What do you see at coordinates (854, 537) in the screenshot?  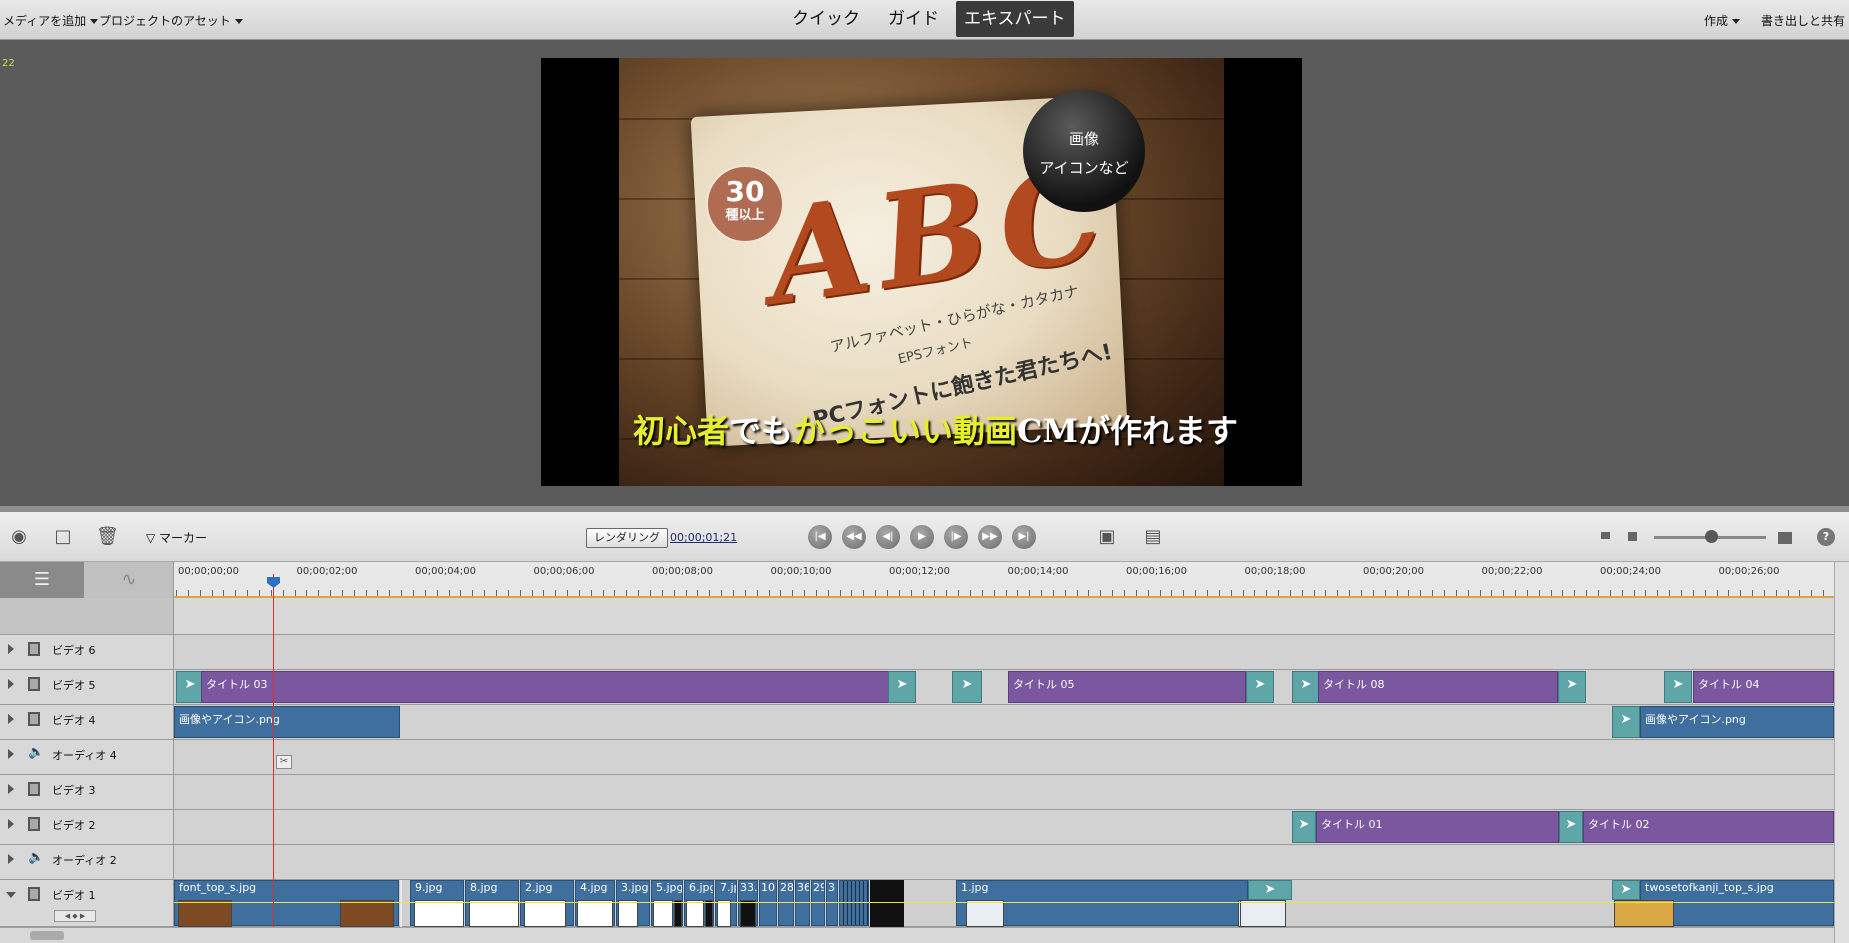 I see `rewind-icon: ◀◀` at bounding box center [854, 537].